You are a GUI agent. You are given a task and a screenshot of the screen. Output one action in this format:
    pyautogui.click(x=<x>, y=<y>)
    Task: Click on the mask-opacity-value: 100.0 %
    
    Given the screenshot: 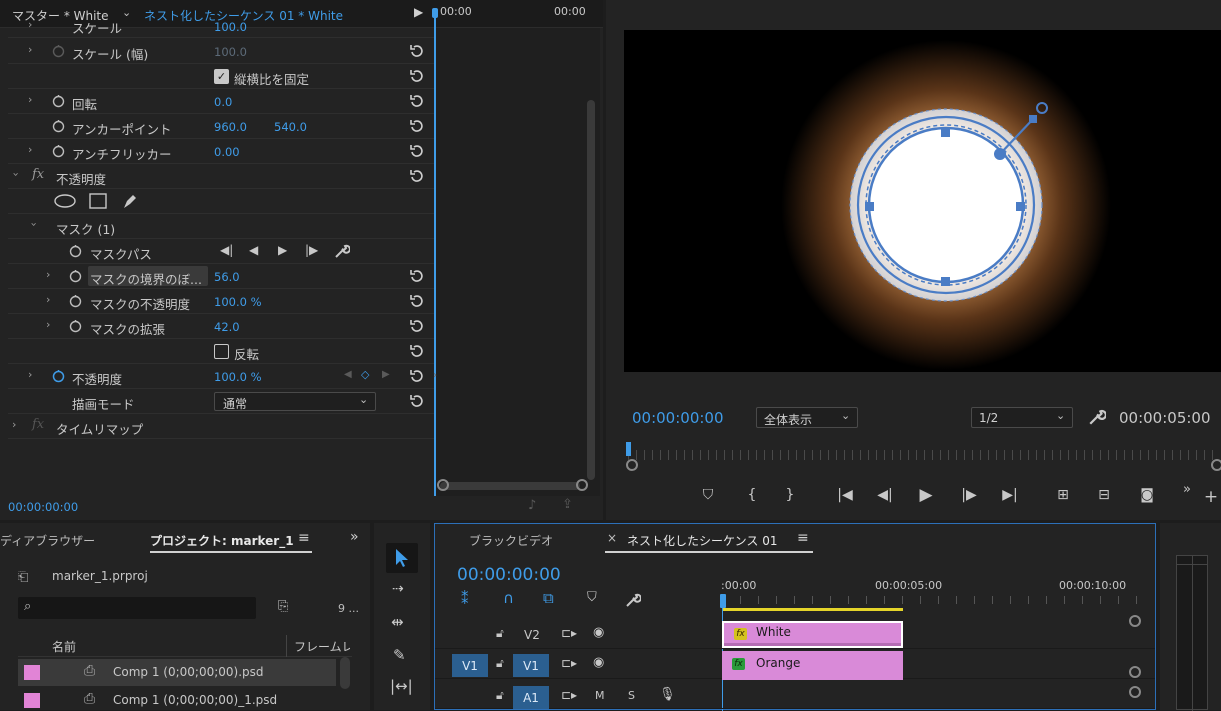 What is the action you would take?
    pyautogui.click(x=238, y=302)
    